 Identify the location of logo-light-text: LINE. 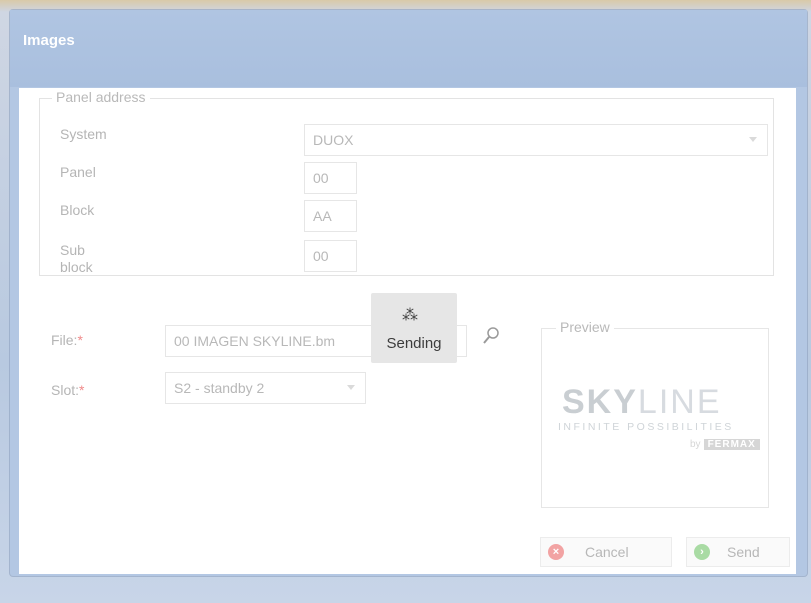
(679, 402).